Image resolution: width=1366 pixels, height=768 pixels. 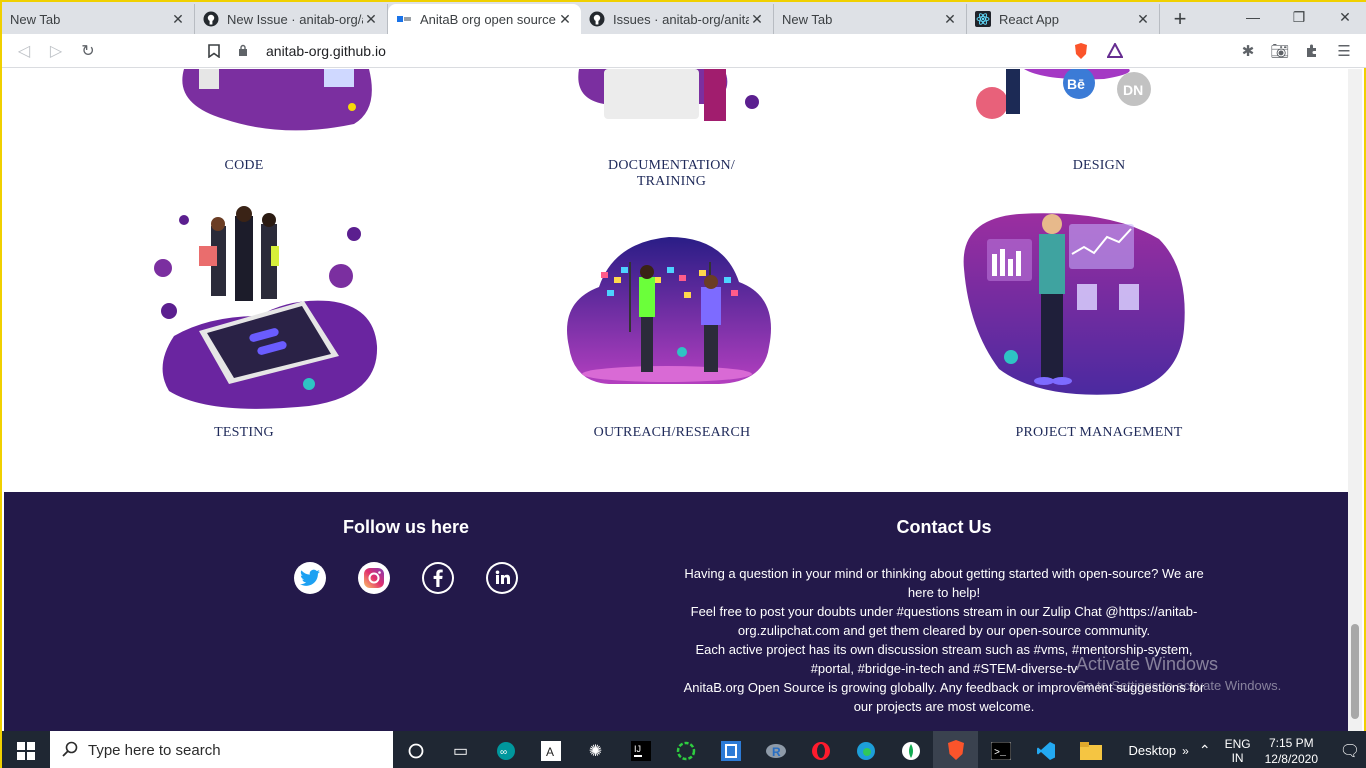 I want to click on minimize-button: —, so click(x=1253, y=17).